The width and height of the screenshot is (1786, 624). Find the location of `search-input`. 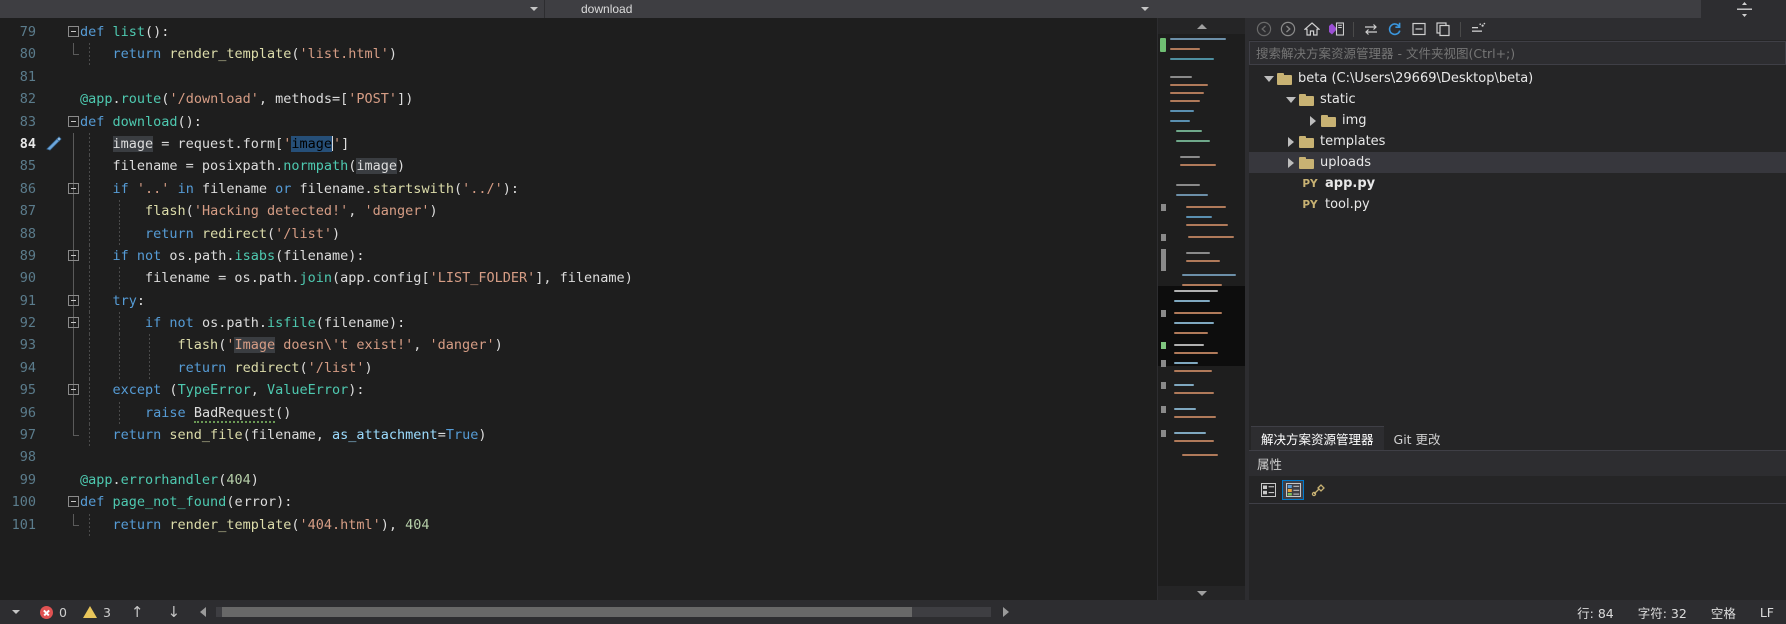

search-input is located at coordinates (1520, 53).